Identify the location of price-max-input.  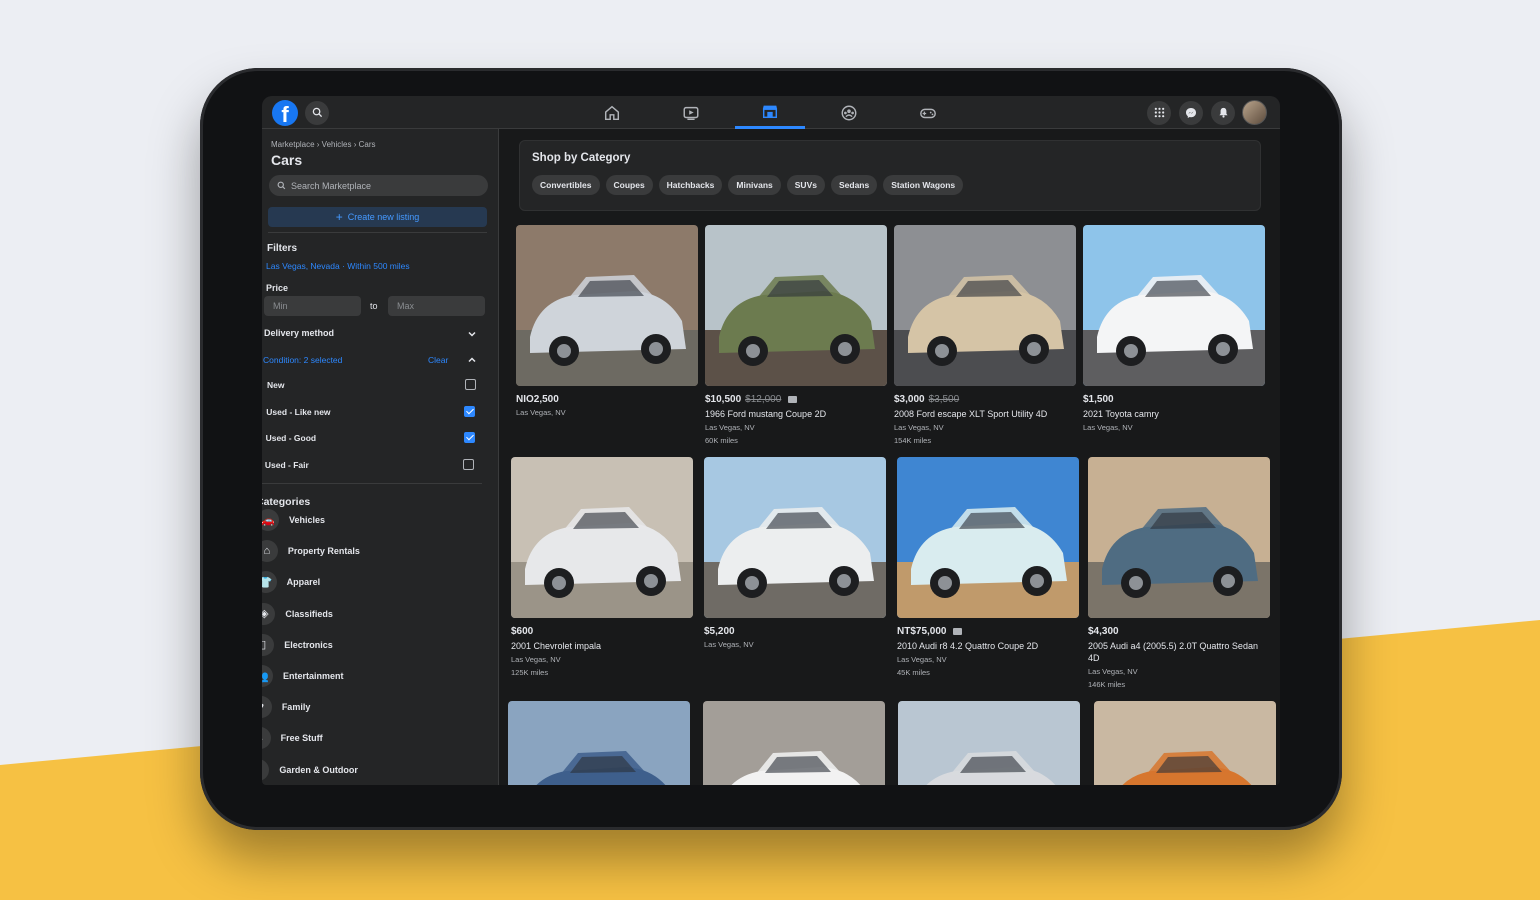
(436, 306).